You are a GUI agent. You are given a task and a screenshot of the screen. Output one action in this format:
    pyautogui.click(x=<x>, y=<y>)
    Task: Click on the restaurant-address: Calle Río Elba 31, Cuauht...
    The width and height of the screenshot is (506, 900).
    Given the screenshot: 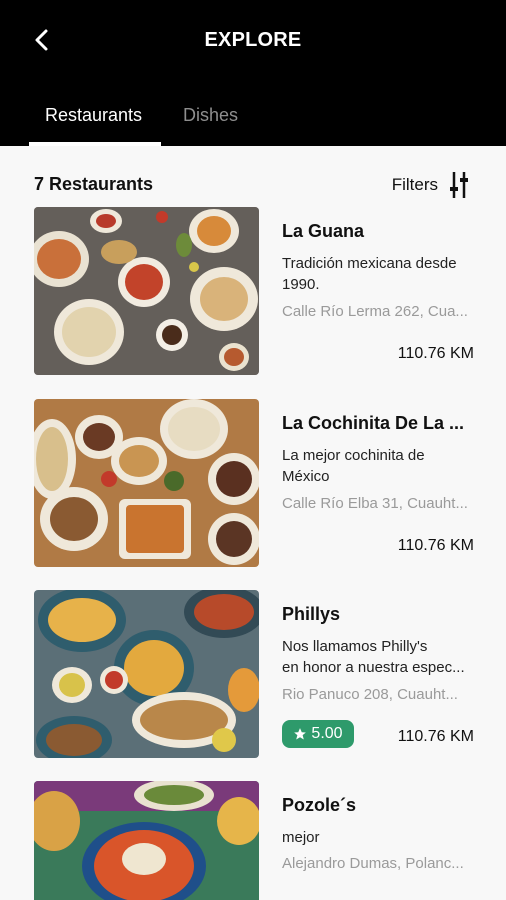 What is the action you would take?
    pyautogui.click(x=375, y=503)
    